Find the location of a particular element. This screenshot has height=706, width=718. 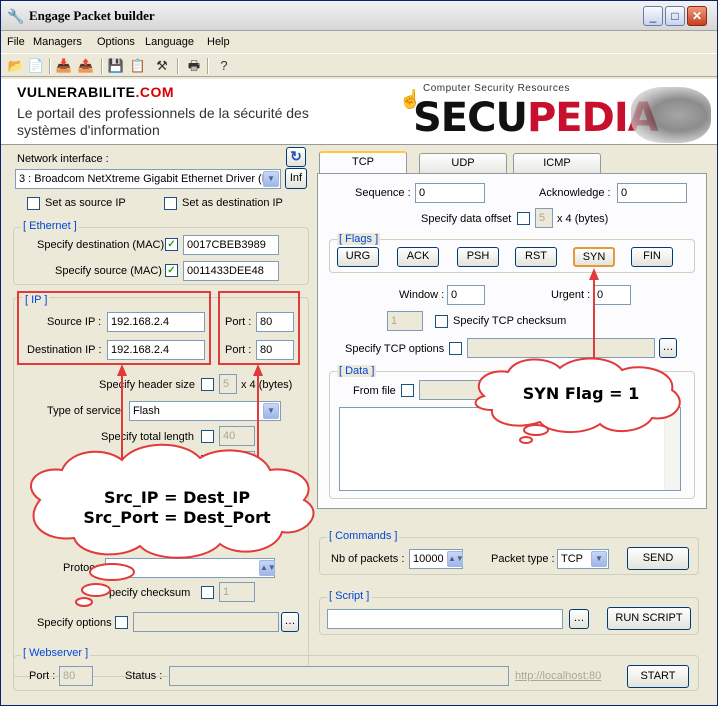

src-mac-checkbox: ✓ is located at coordinates (171, 270).